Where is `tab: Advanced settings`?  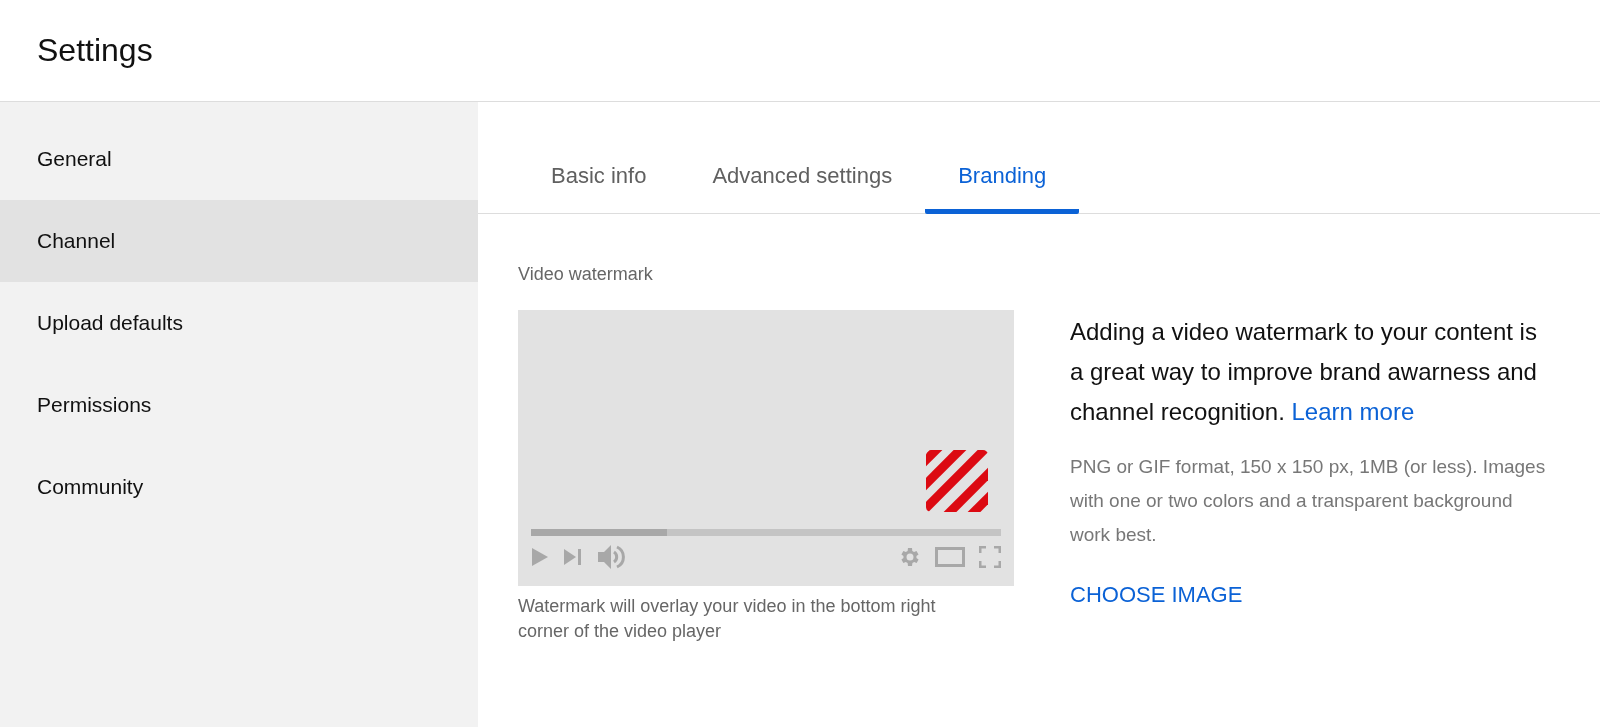 tab: Advanced settings is located at coordinates (802, 188).